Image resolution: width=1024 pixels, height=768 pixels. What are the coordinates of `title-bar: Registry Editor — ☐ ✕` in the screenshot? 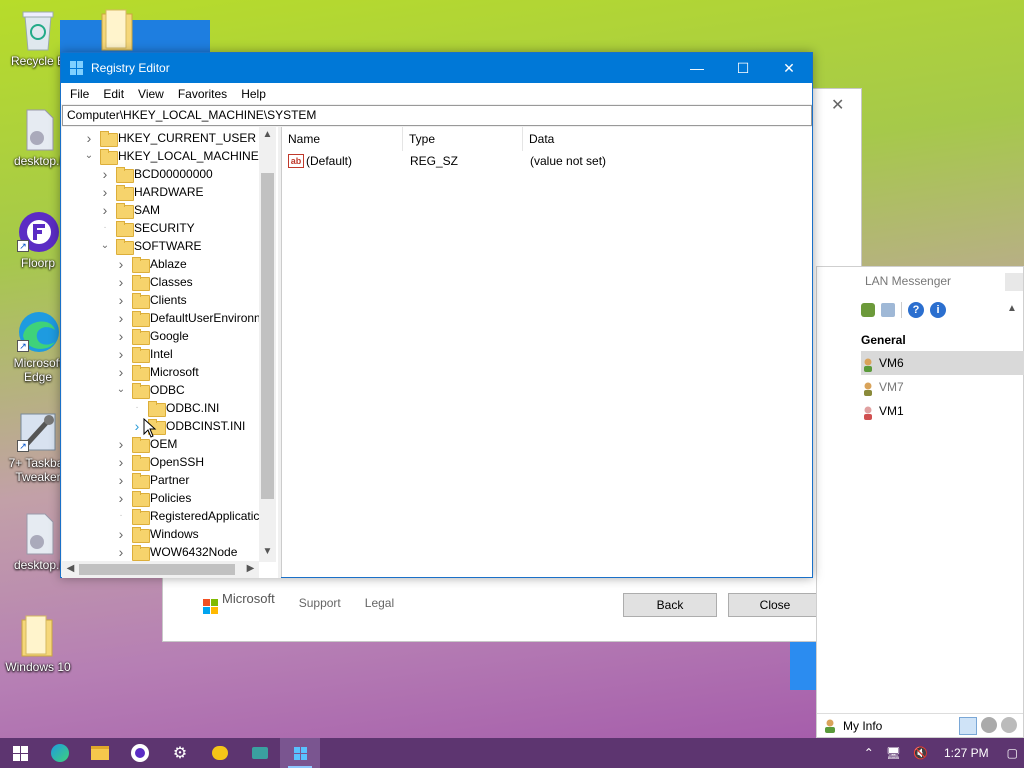 It's located at (436, 68).